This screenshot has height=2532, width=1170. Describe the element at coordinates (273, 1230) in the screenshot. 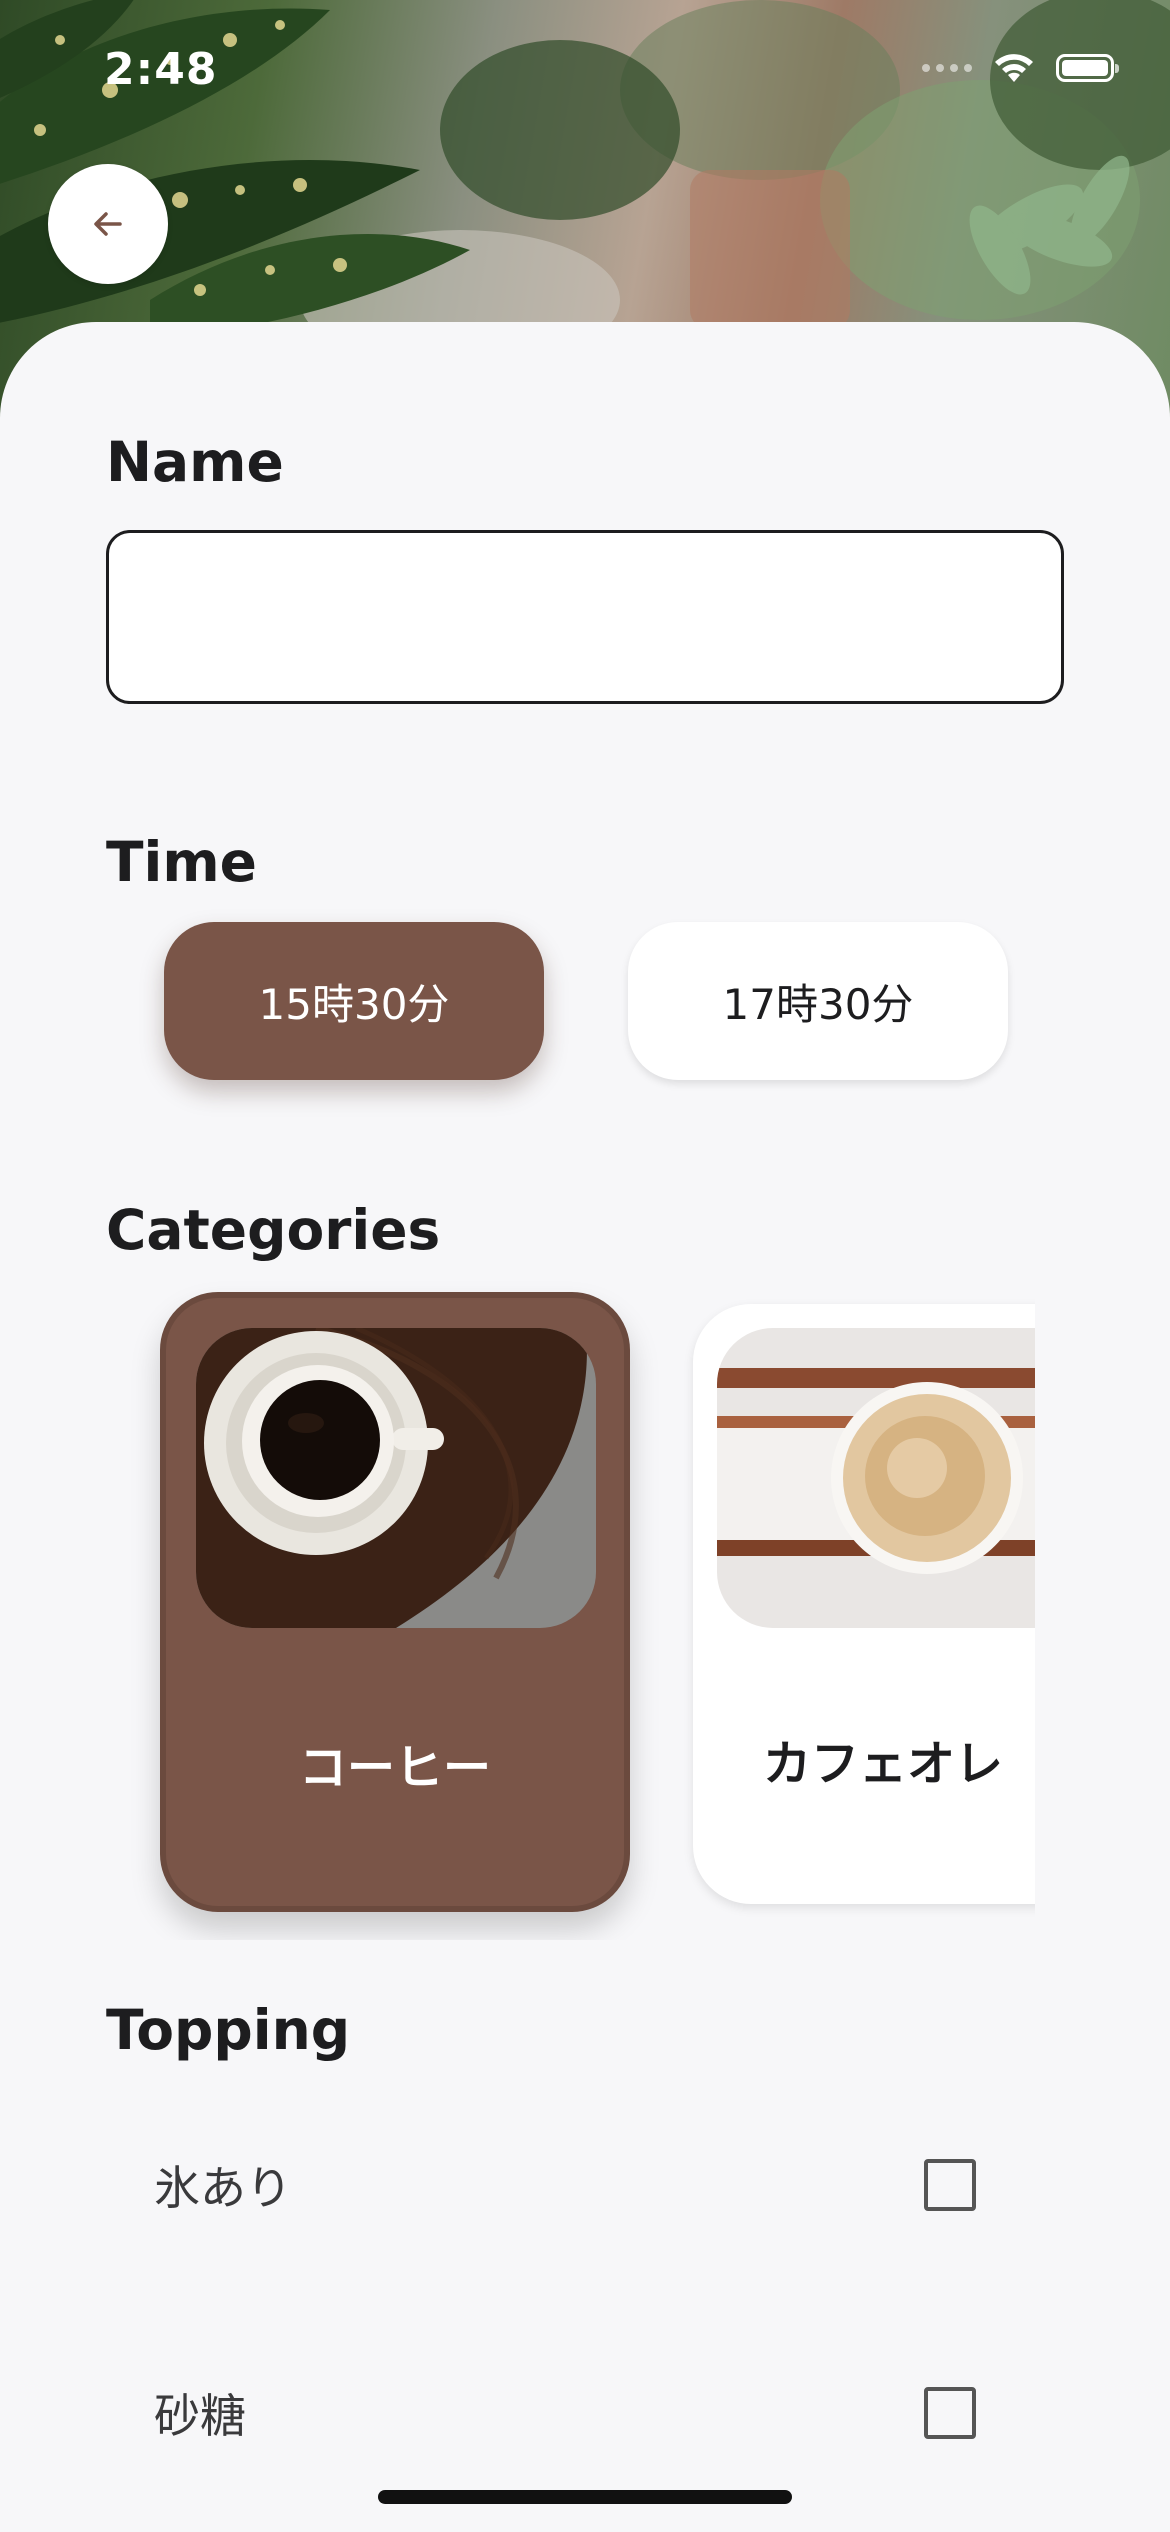

I see `categories-section-title: Categories` at that location.